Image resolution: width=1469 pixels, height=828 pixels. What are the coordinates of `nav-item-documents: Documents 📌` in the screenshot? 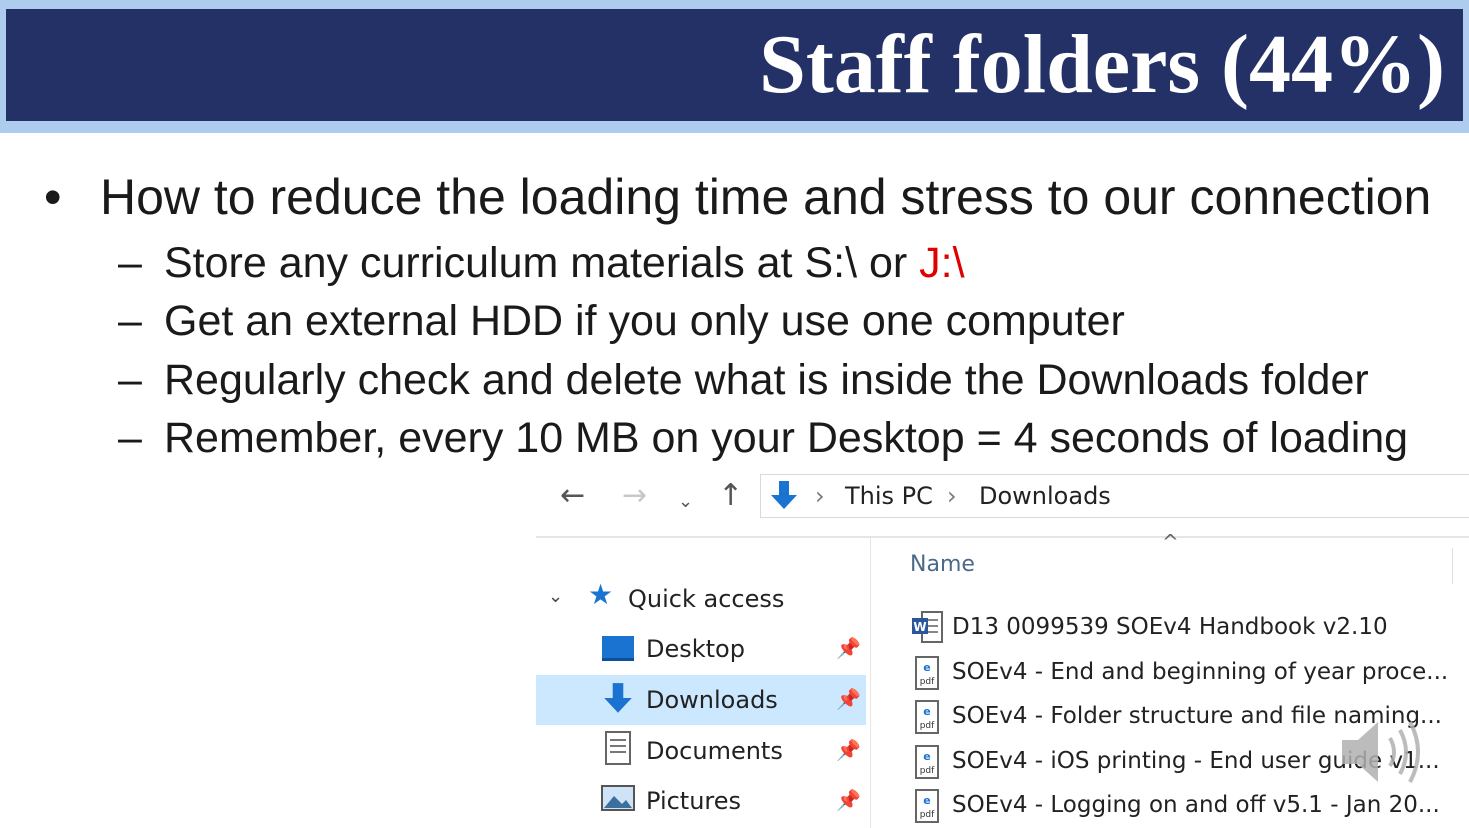 It's located at (701, 751).